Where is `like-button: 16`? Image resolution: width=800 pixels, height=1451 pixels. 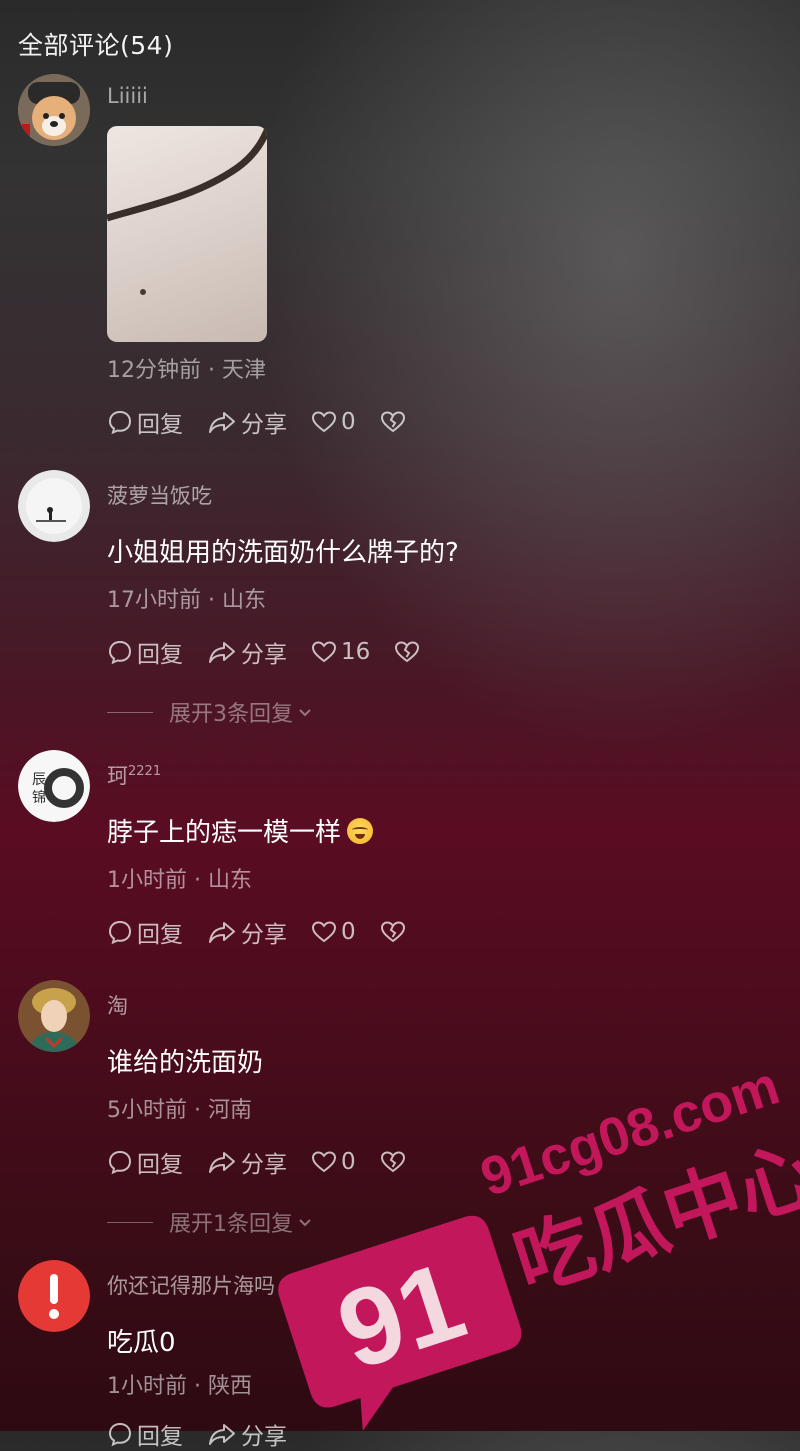
like-button: 16 is located at coordinates (340, 652).